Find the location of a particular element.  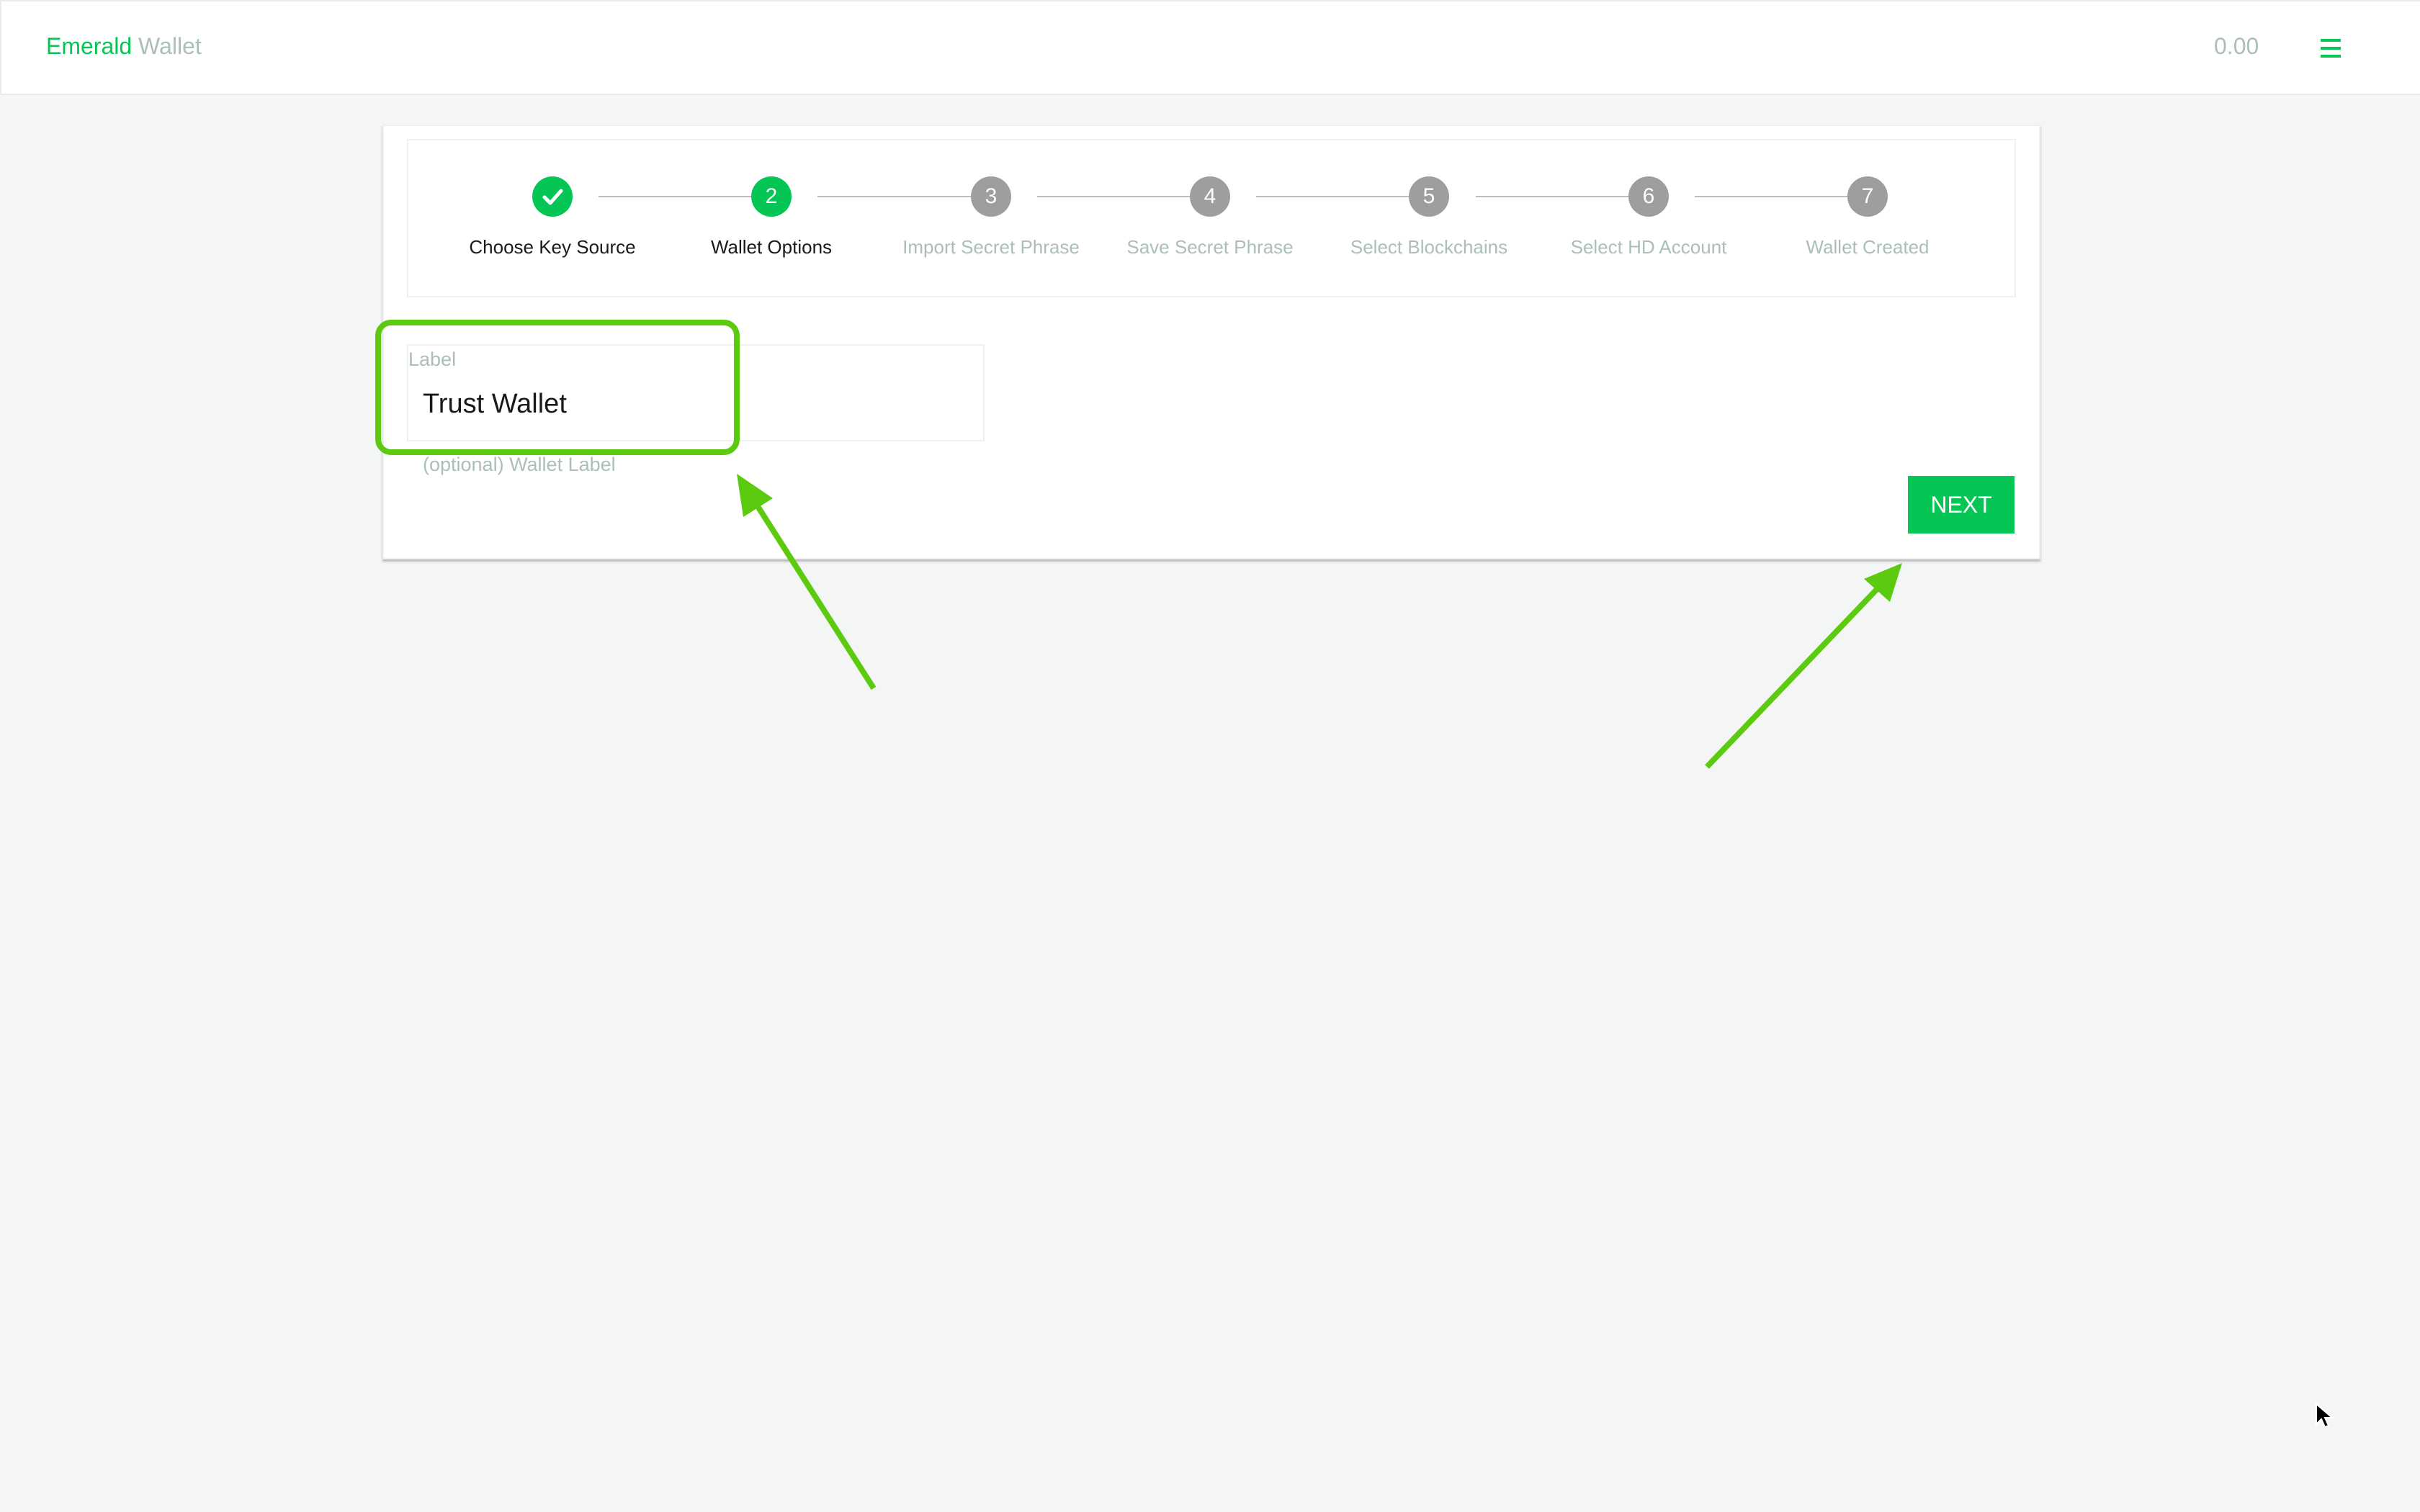

step-wallet-options: 2 Wallet Options is located at coordinates (771, 218).